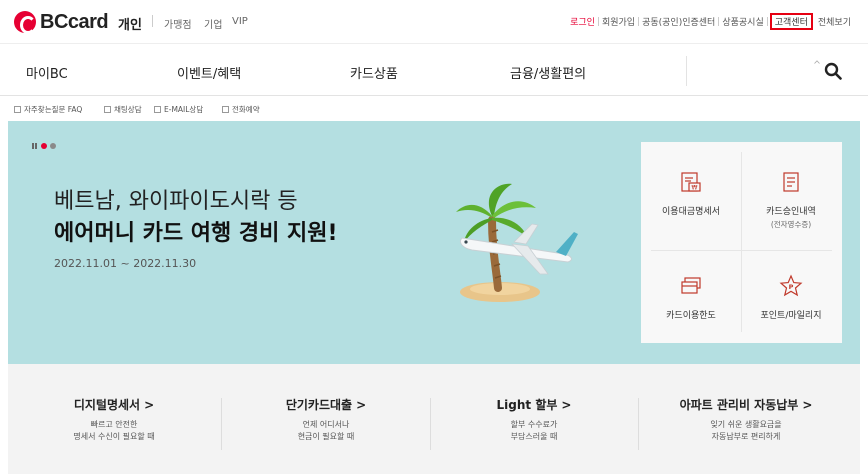 This screenshot has height=474, width=868. I want to click on service-title: 단기카드대출 >, so click(326, 404).